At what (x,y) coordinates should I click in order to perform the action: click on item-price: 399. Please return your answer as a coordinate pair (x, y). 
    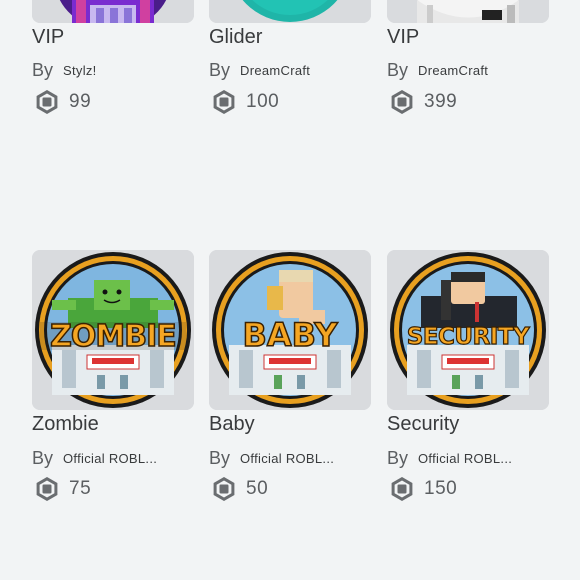
    Looking at the image, I should click on (423, 102).